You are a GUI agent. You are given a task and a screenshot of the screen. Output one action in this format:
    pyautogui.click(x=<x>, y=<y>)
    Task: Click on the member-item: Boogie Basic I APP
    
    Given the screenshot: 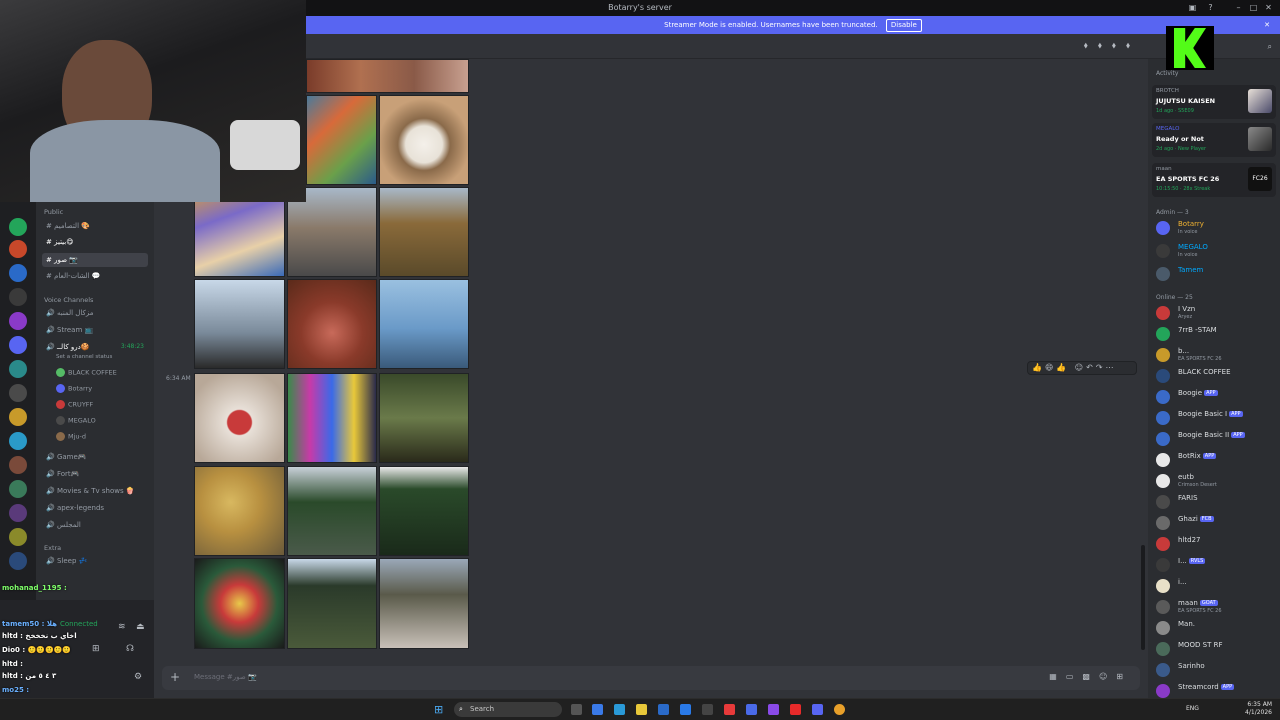 What is the action you would take?
    pyautogui.click(x=1216, y=418)
    